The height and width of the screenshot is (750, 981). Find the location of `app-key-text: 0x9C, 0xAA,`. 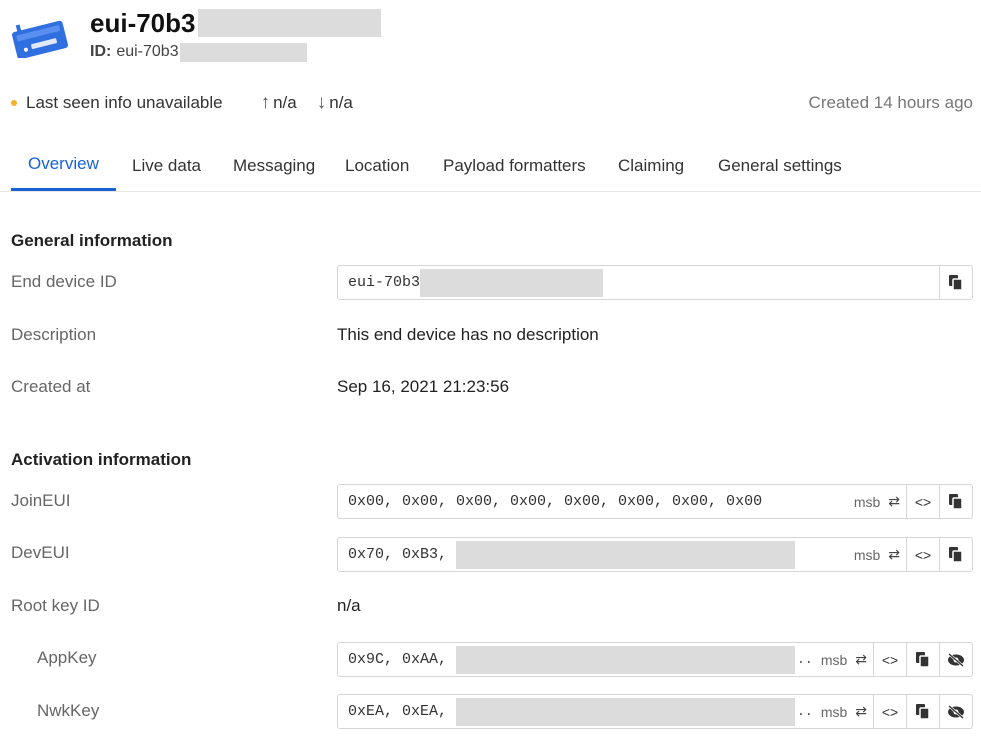

app-key-text: 0x9C, 0xAA, is located at coordinates (402, 659).